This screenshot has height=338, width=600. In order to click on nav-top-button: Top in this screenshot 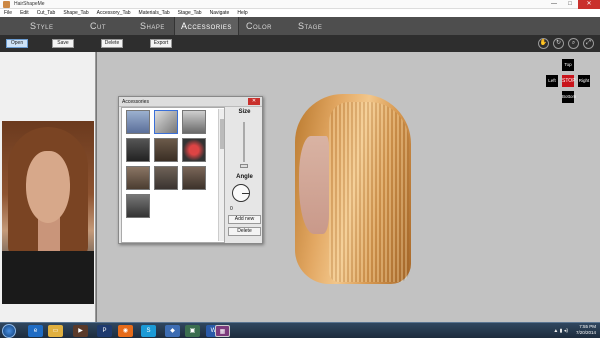, I will do `click(568, 65)`.